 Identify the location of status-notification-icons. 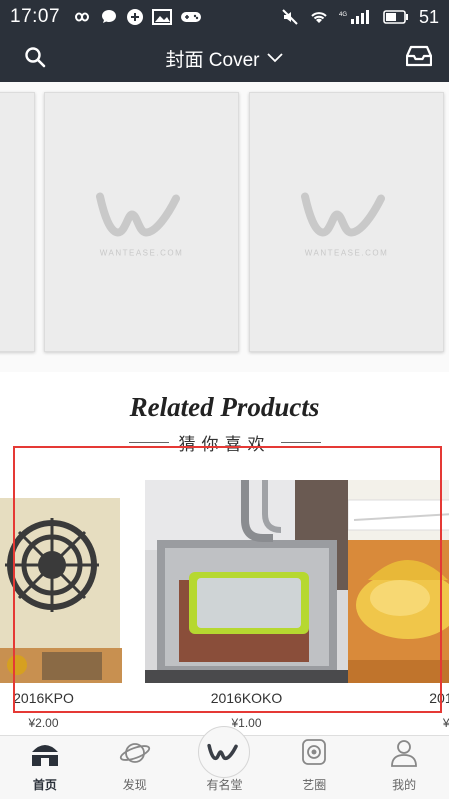
(136, 17).